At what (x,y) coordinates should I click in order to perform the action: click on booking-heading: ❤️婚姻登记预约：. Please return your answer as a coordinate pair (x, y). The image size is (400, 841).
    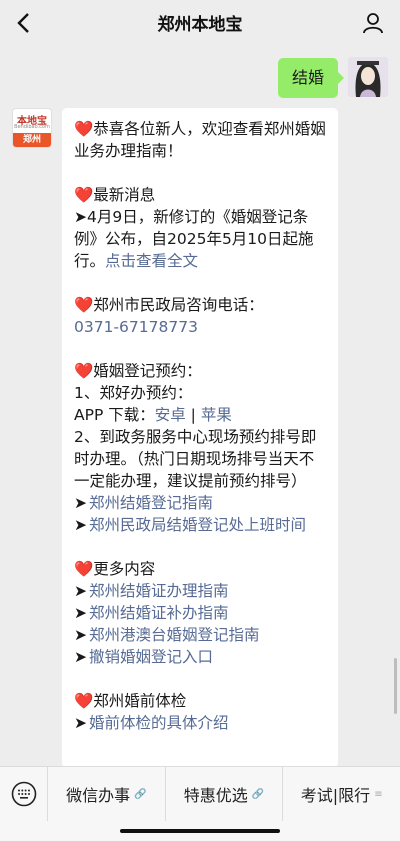
    Looking at the image, I should click on (138, 371).